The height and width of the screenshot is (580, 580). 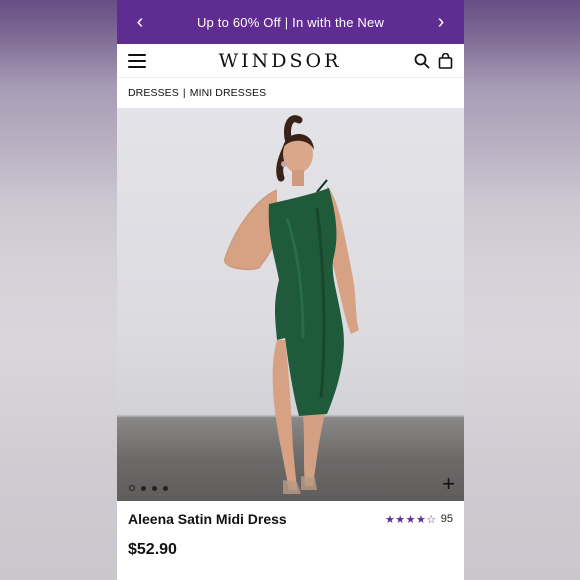 I want to click on promo-banner: ‹ Up to 60% Off | In with the New ›, so click(x=290, y=22).